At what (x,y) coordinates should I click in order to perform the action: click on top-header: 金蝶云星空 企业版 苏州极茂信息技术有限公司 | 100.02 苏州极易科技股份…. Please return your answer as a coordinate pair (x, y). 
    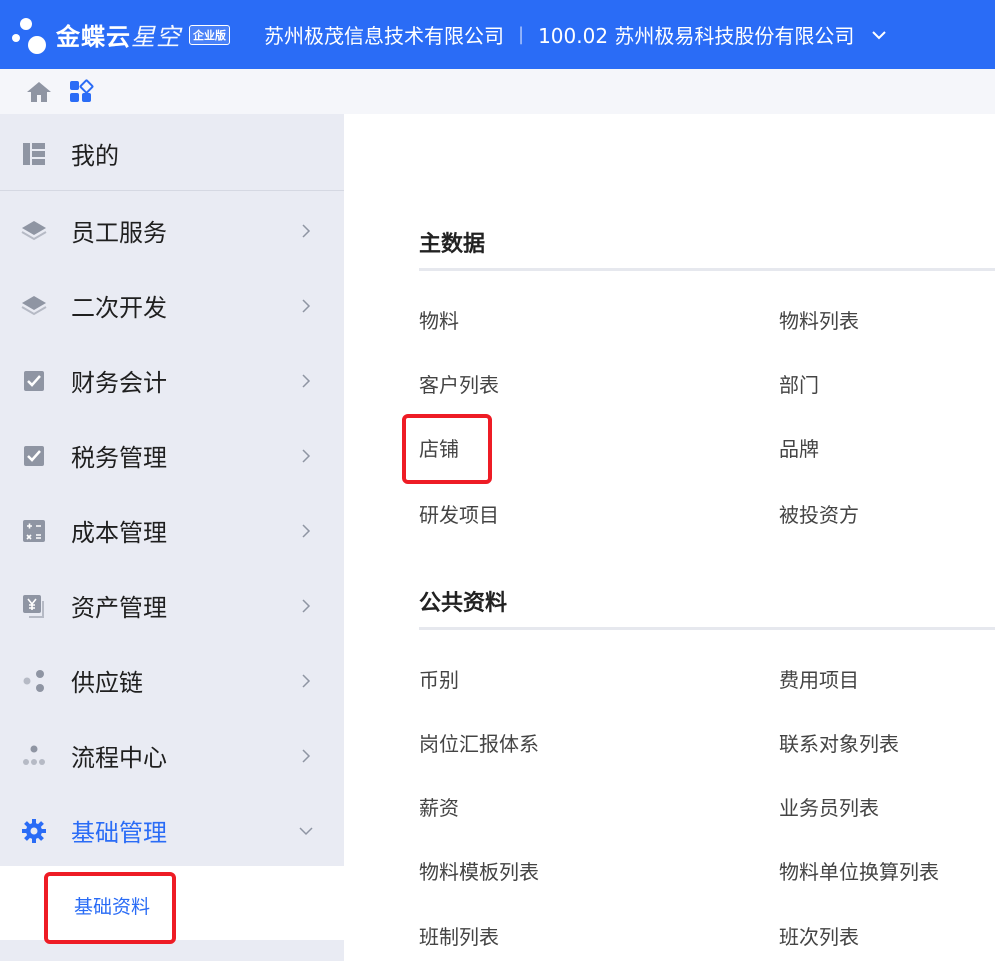
    Looking at the image, I should click on (497, 34).